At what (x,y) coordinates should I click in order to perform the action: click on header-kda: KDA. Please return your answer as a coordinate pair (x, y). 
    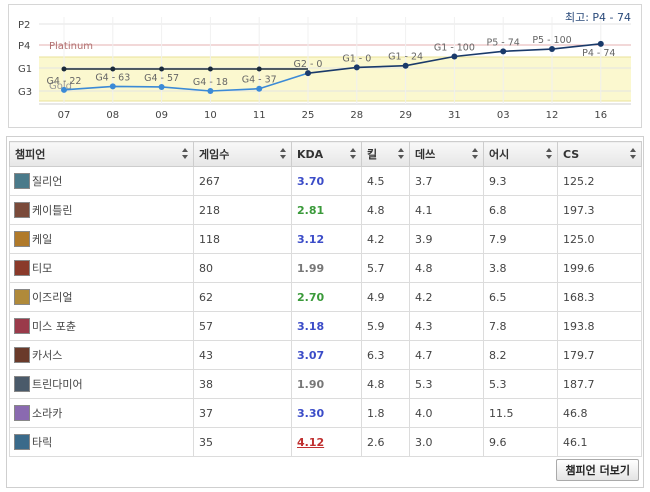
    Looking at the image, I should click on (326, 154).